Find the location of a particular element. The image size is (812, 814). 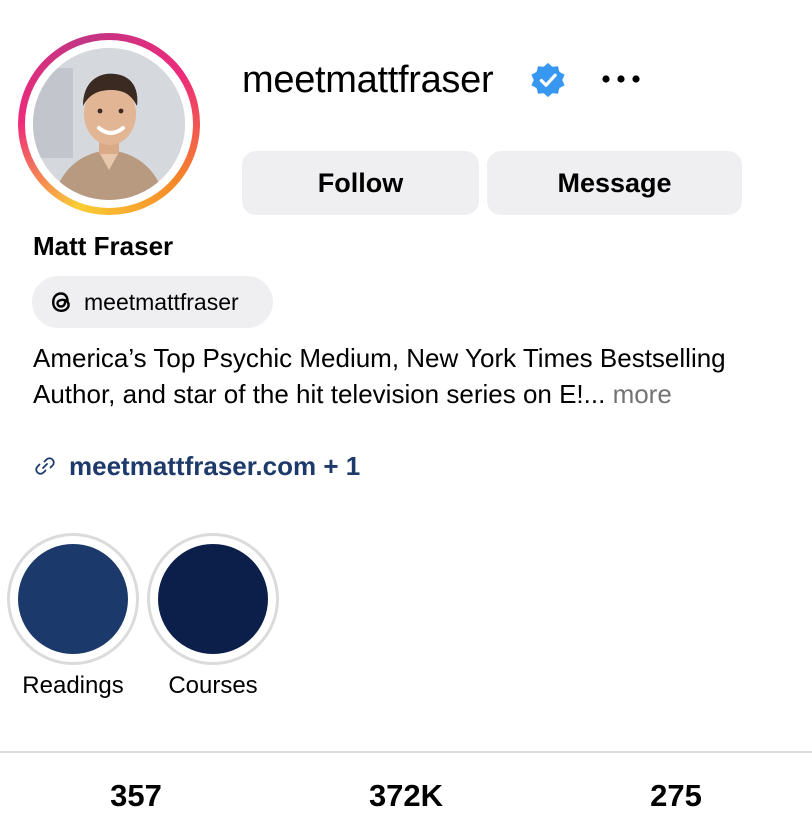

profile-avatar is located at coordinates (109, 124).